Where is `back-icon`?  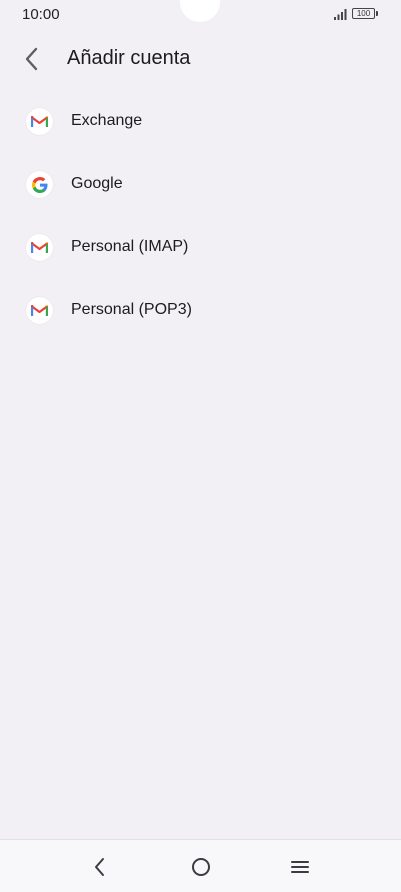
back-icon is located at coordinates (99, 867).